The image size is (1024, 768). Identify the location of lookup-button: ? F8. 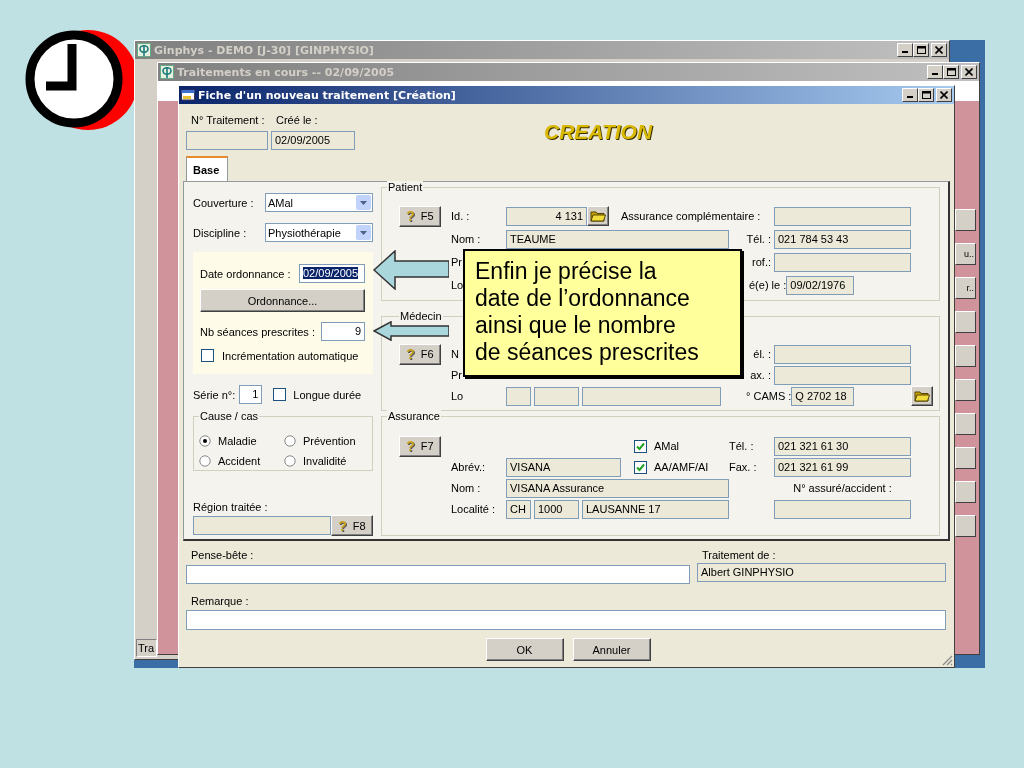
(352, 525).